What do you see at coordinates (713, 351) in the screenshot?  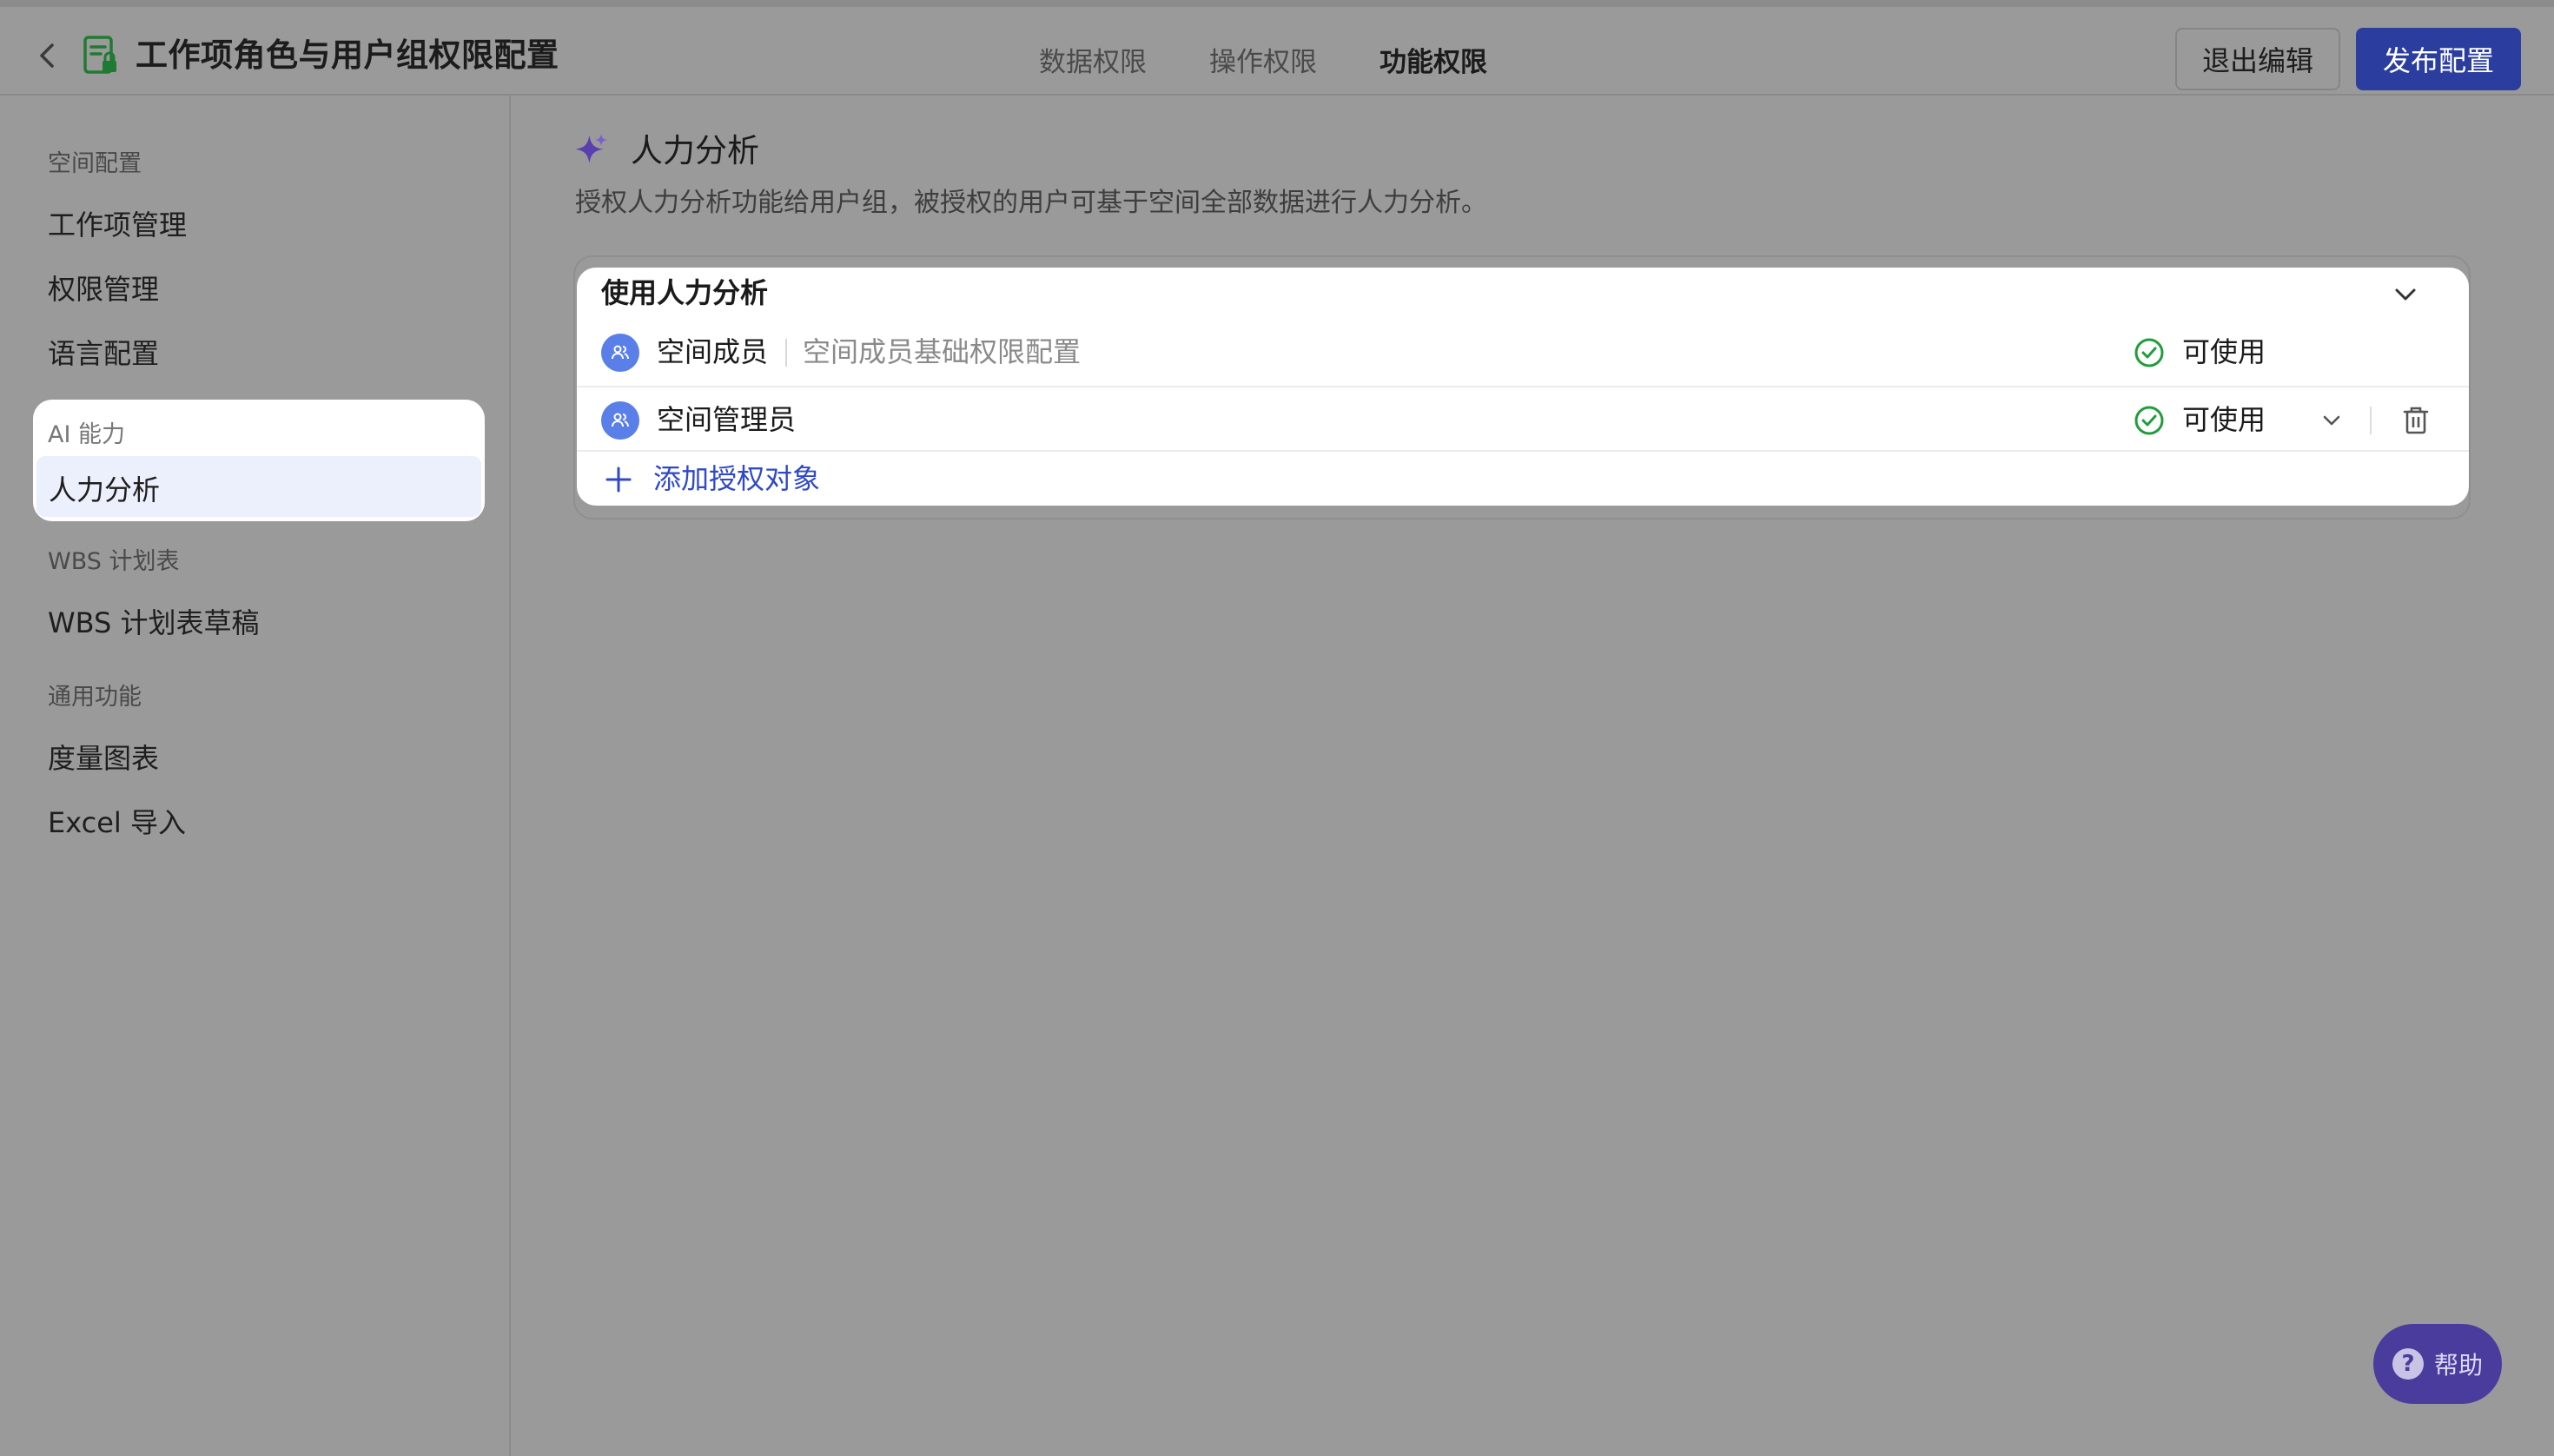 I see `group-name: 空间成员` at bounding box center [713, 351].